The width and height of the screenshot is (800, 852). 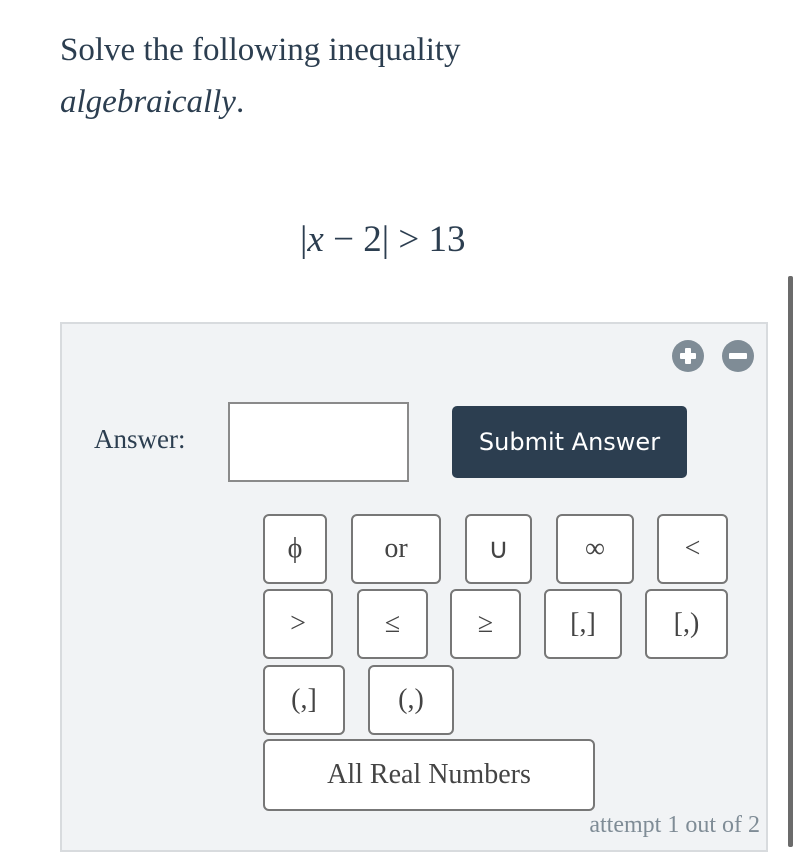 What do you see at coordinates (688, 356) in the screenshot?
I see `plus-circle-icon` at bounding box center [688, 356].